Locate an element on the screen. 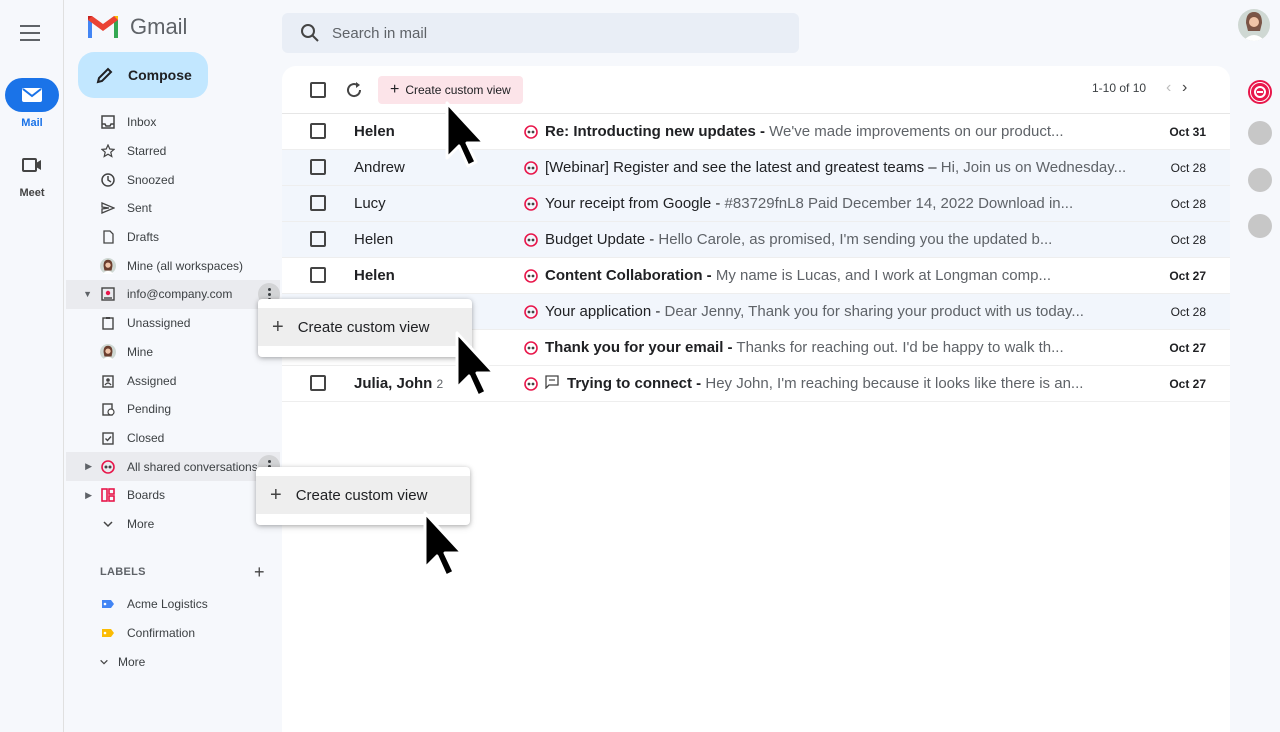 The image size is (1280, 732). pencil-icon is located at coordinates (104, 75).